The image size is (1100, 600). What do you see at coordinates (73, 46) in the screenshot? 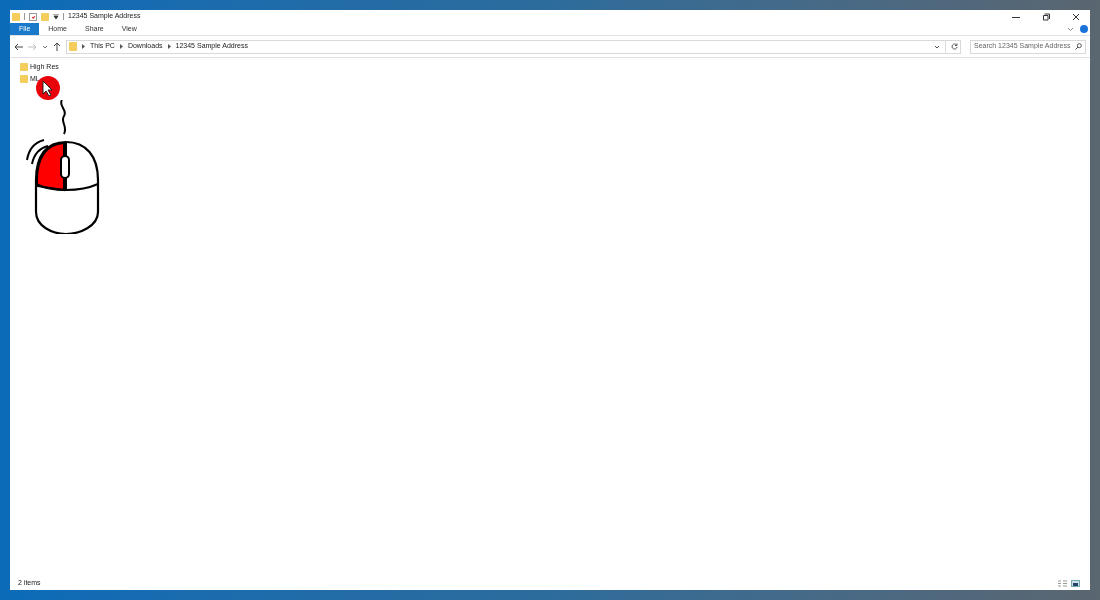
I see `folder-icon` at bounding box center [73, 46].